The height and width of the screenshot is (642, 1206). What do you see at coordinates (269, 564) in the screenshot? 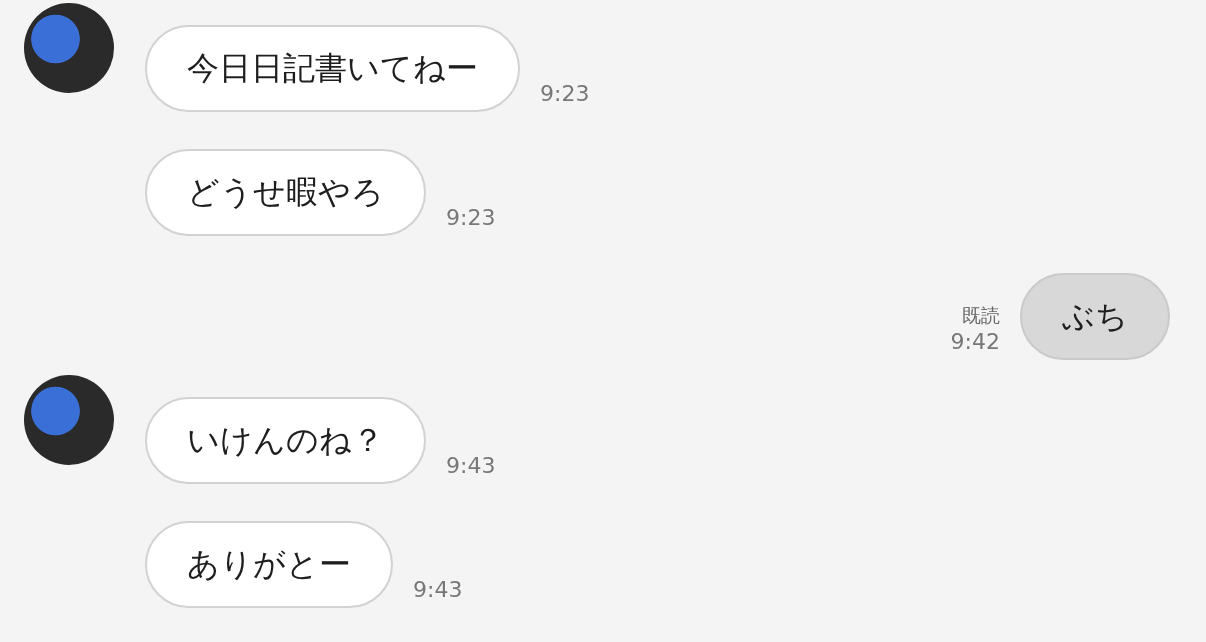
I see `message-bubble: ありがとー` at bounding box center [269, 564].